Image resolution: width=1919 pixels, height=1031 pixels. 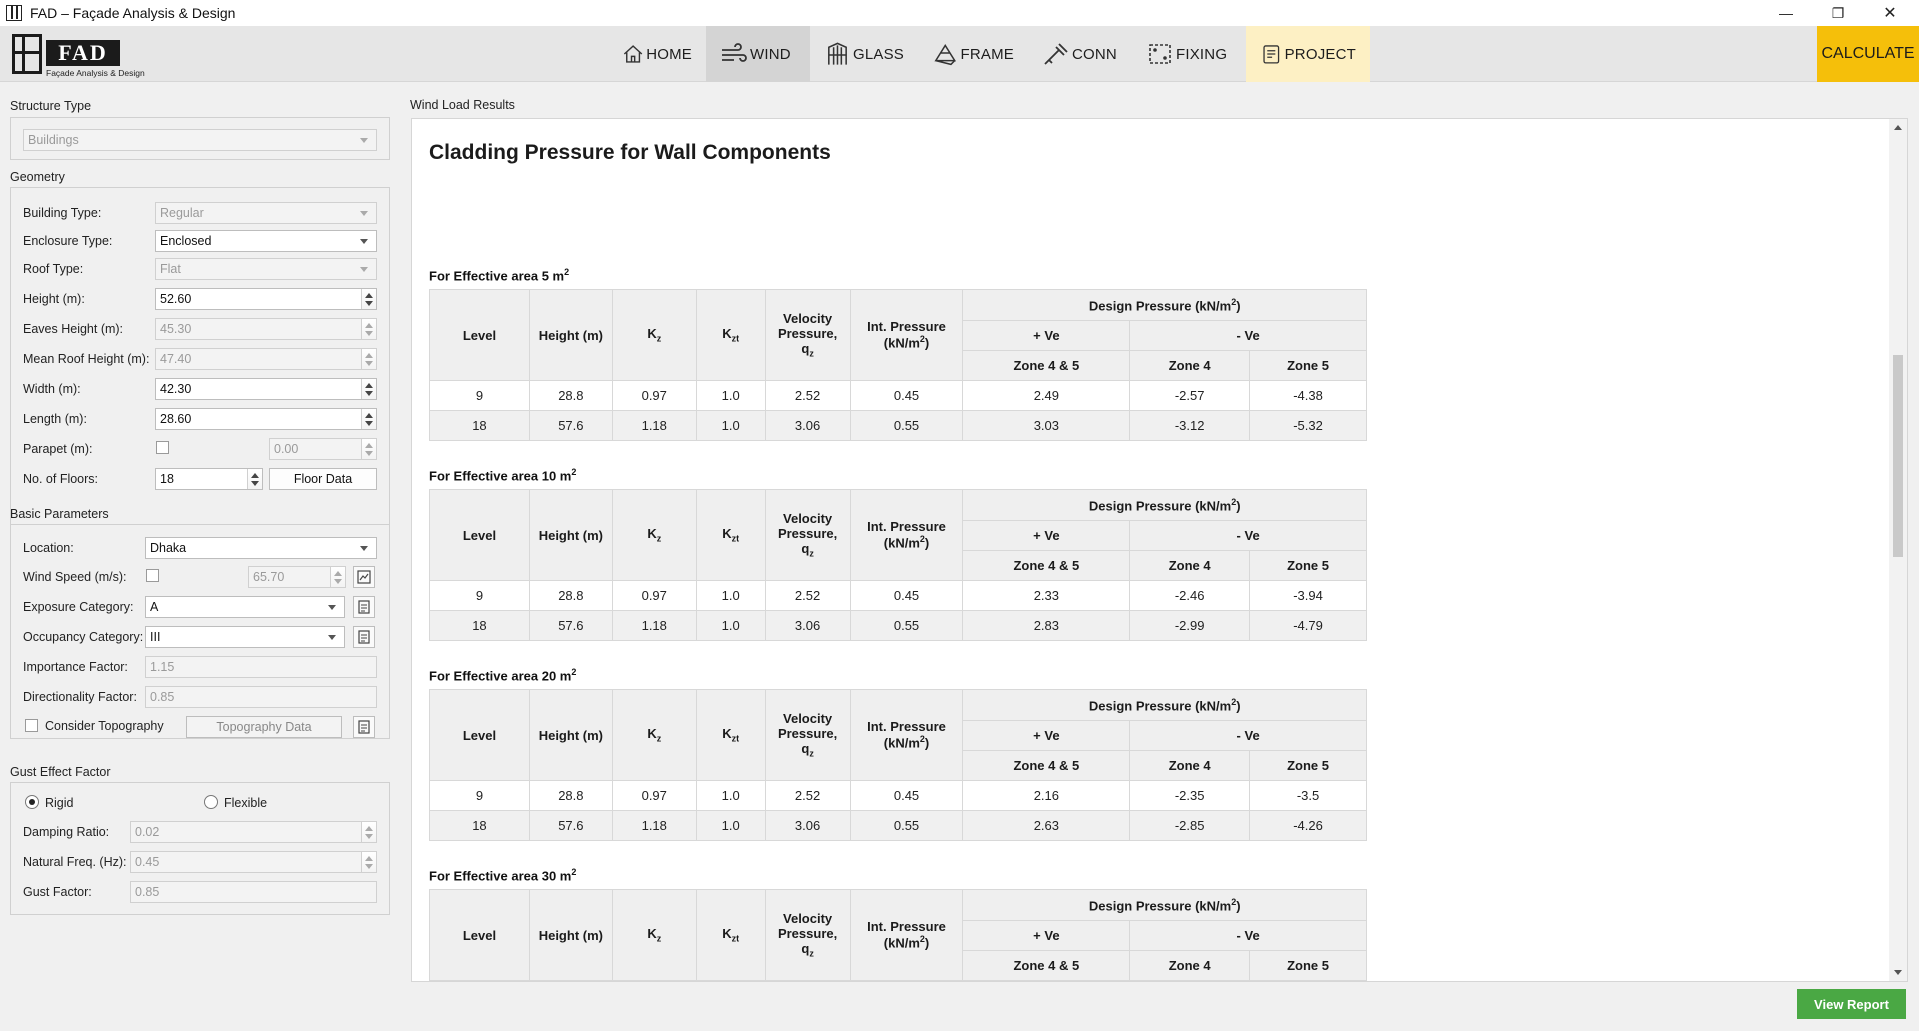 I want to click on occupancy-info-button, so click(x=364, y=637).